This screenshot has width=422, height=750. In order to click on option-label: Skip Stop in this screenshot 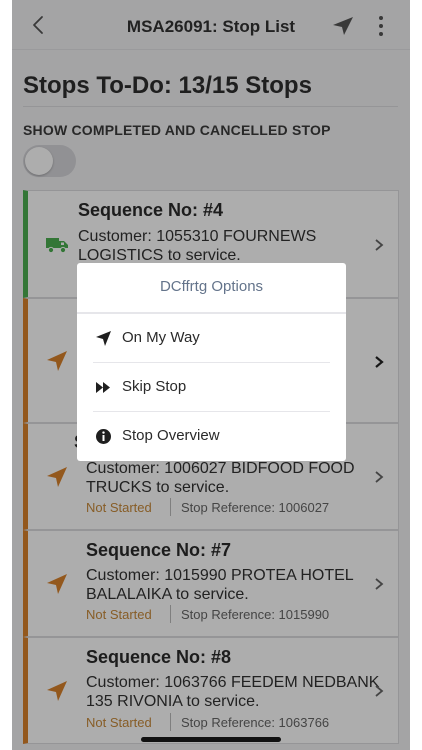, I will do `click(154, 386)`.